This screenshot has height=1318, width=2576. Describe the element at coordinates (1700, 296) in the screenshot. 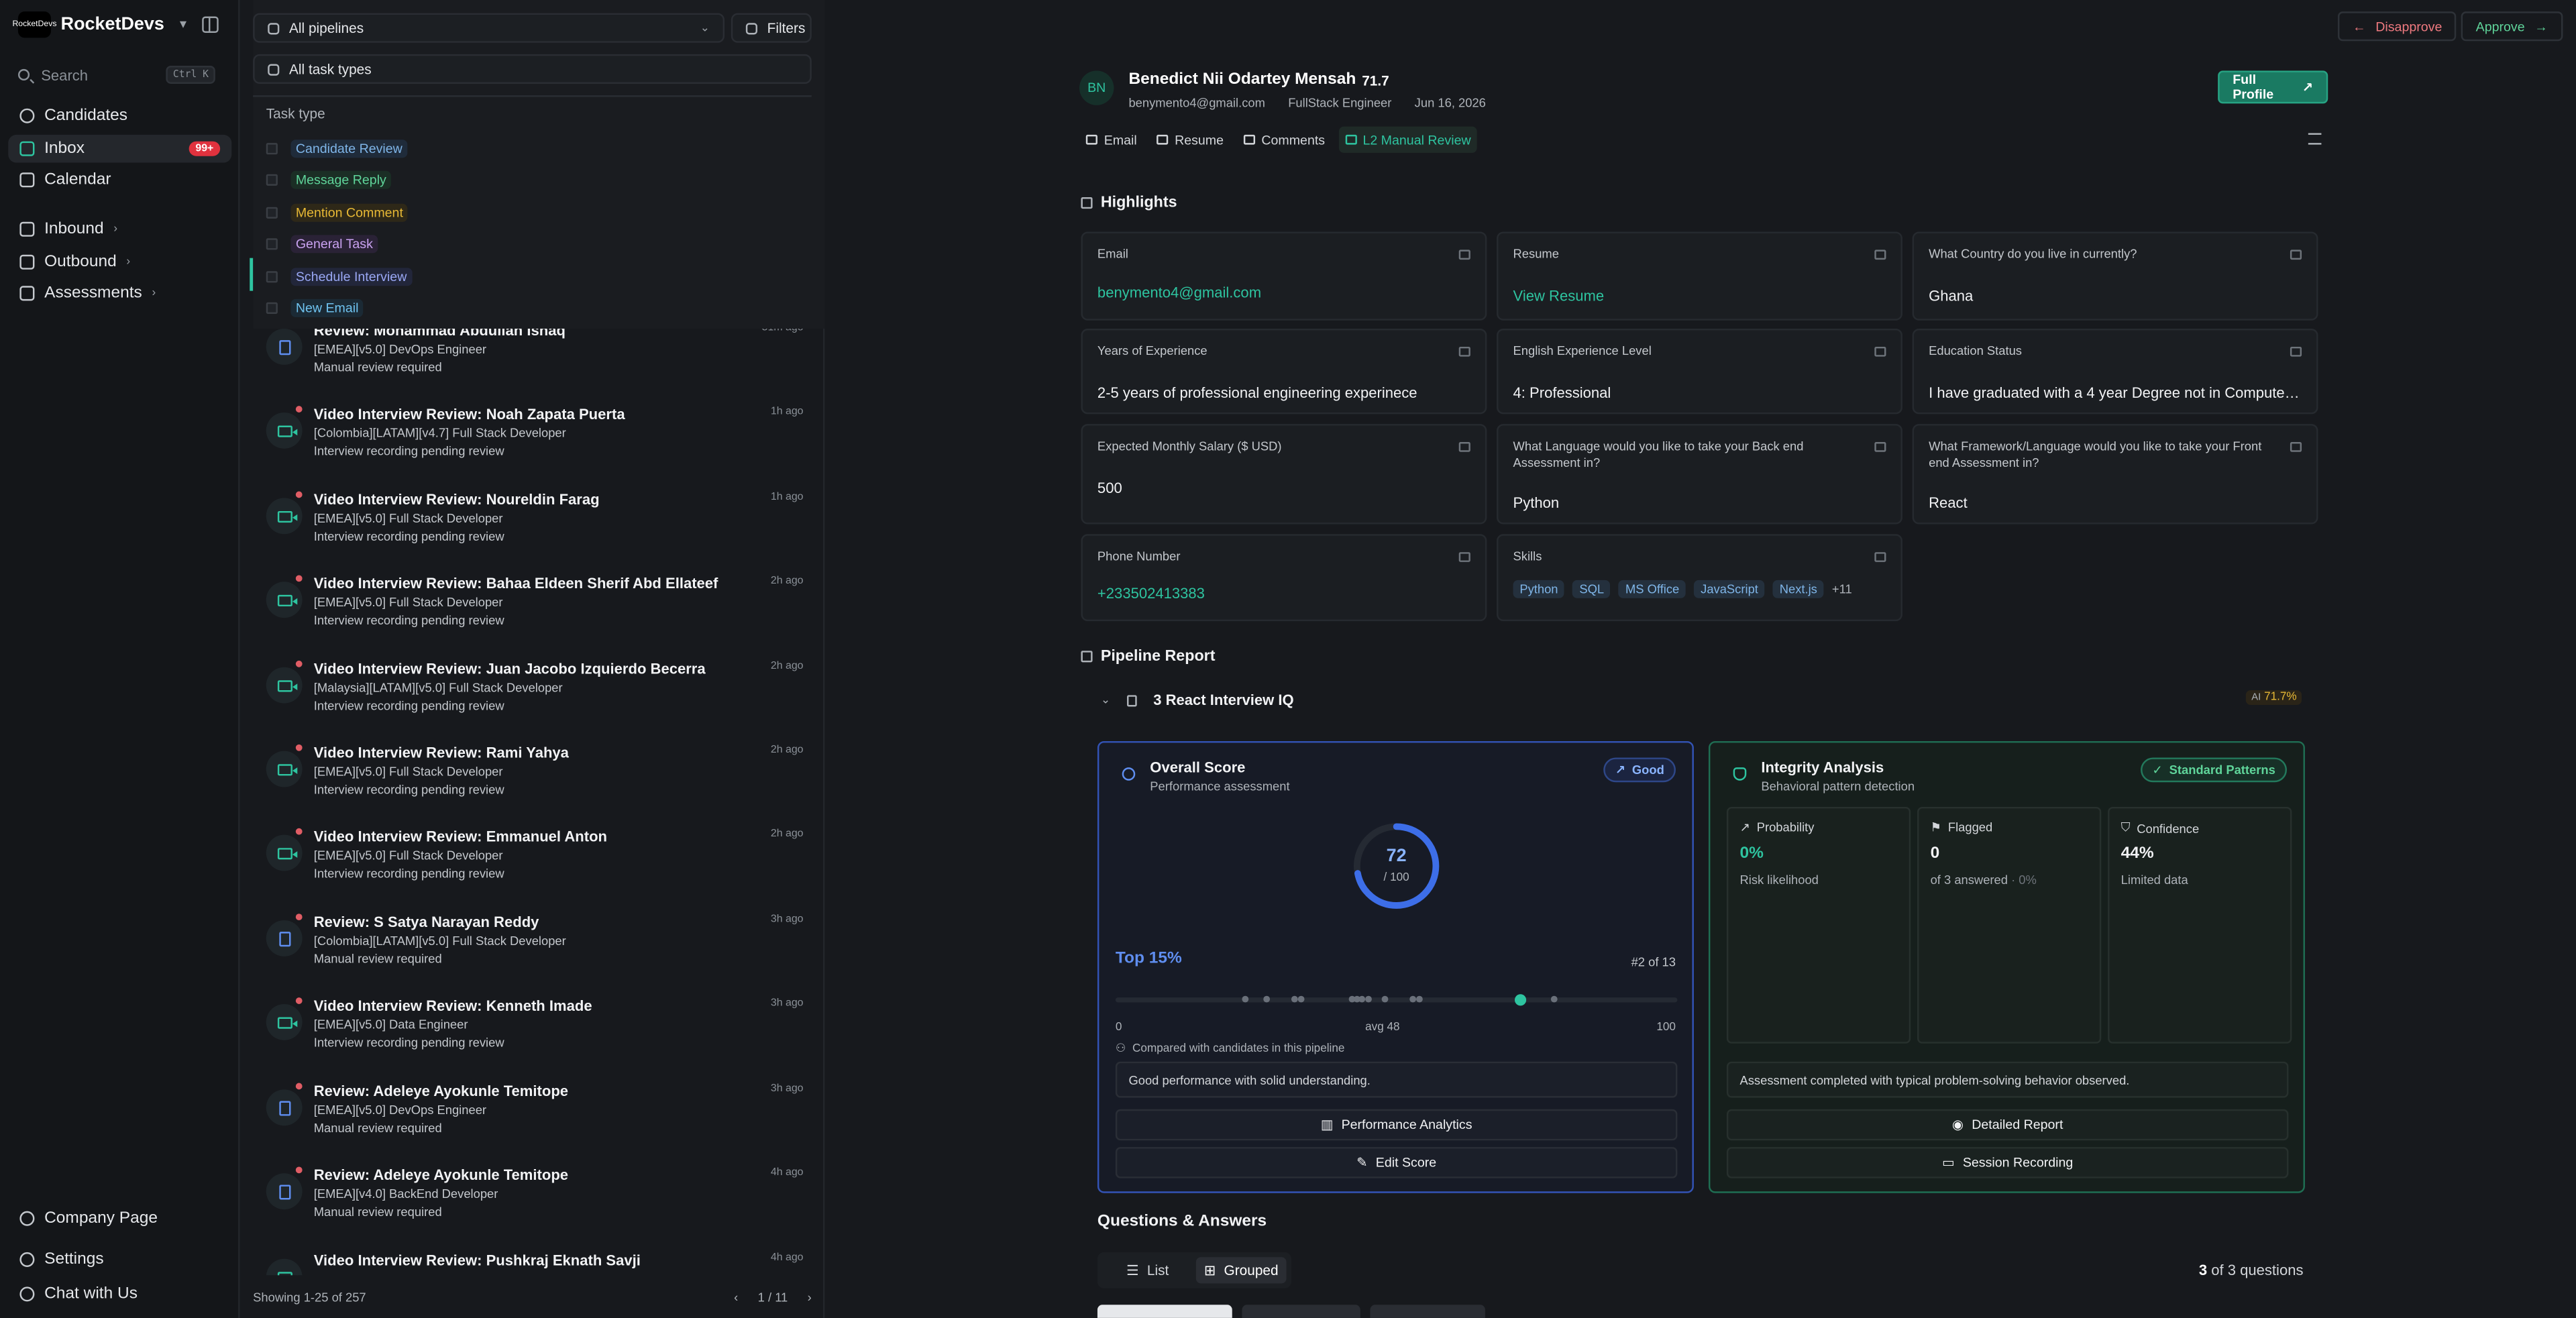

I see `view-resume-link: View Resume` at that location.